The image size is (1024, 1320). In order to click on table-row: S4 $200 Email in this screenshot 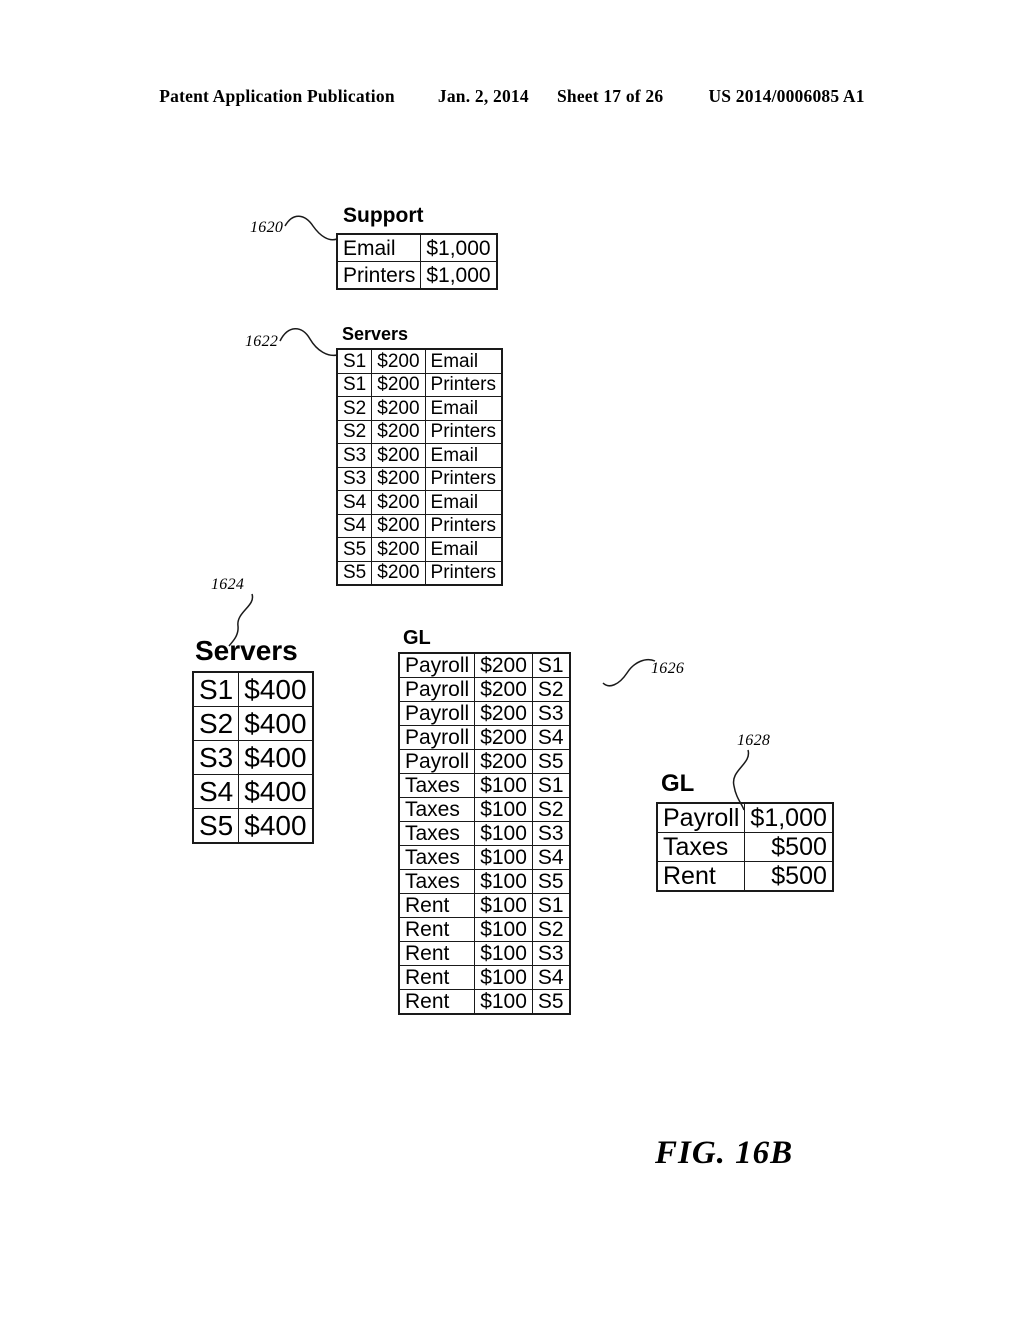, I will do `click(419, 502)`.